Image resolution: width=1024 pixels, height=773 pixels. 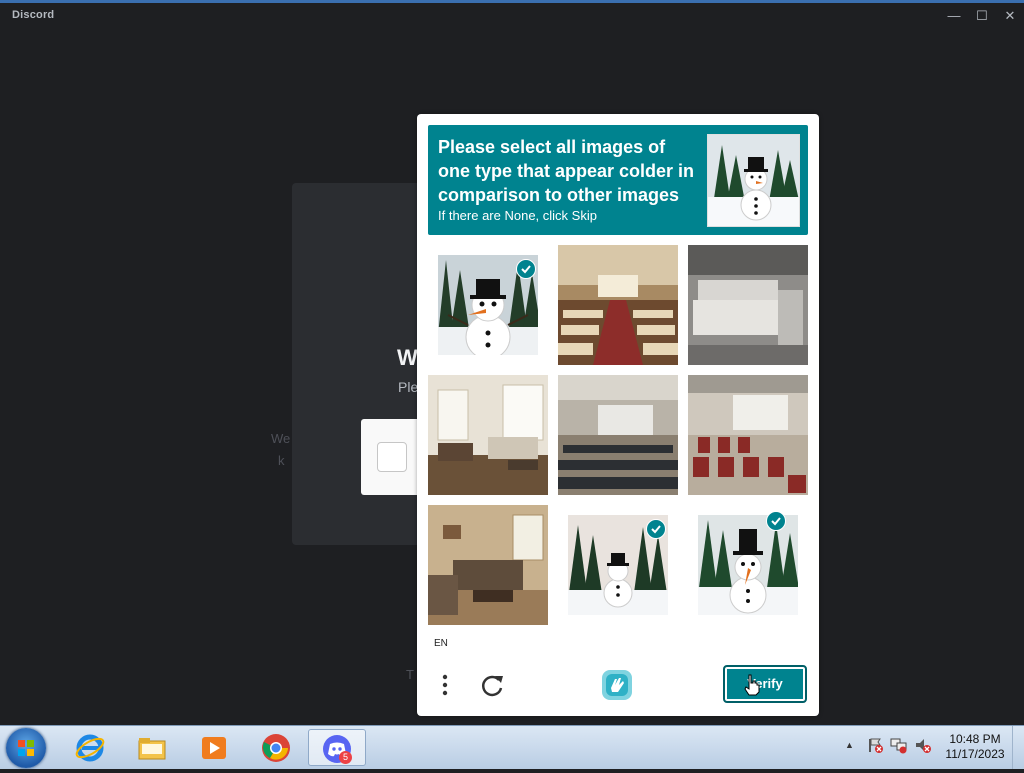 I want to click on close-button: ✕, so click(x=1010, y=16).